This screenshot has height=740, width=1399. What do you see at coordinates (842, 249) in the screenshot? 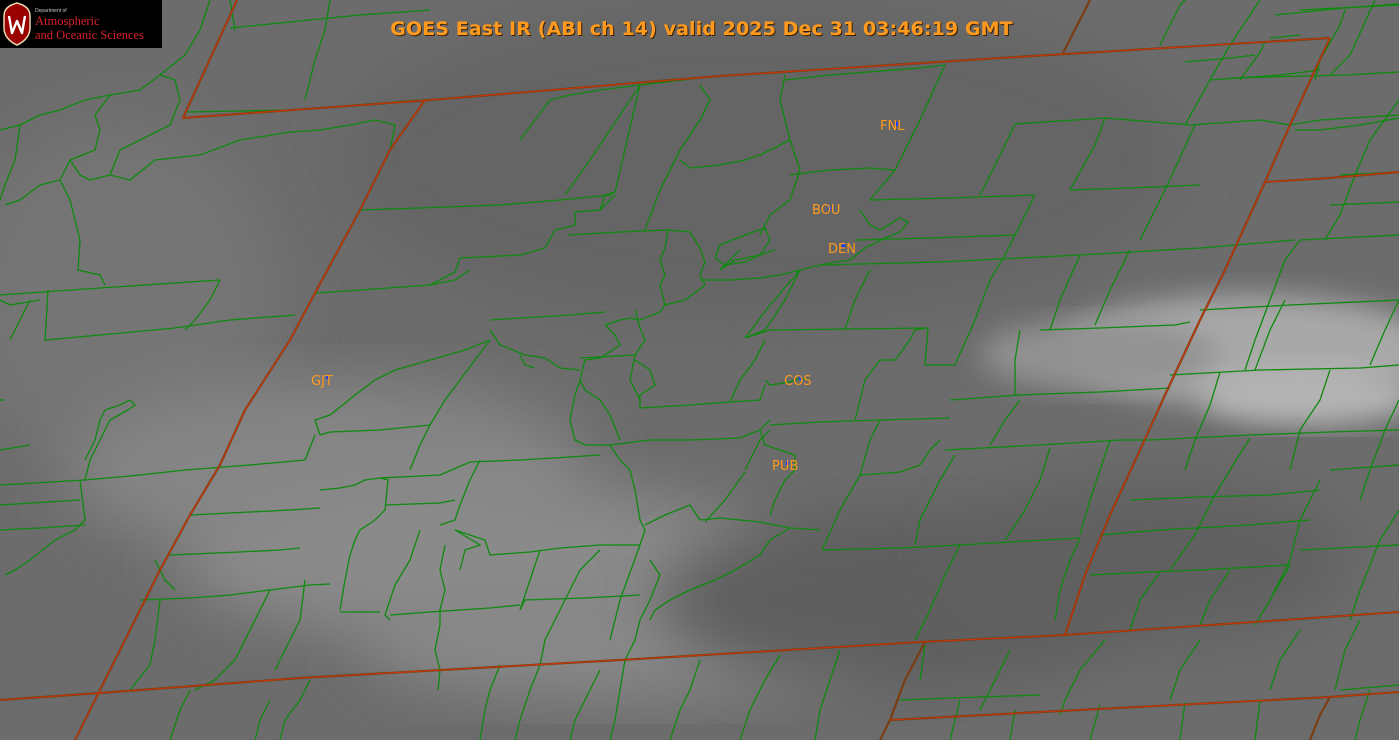
I see `station-label-den: DEN` at bounding box center [842, 249].